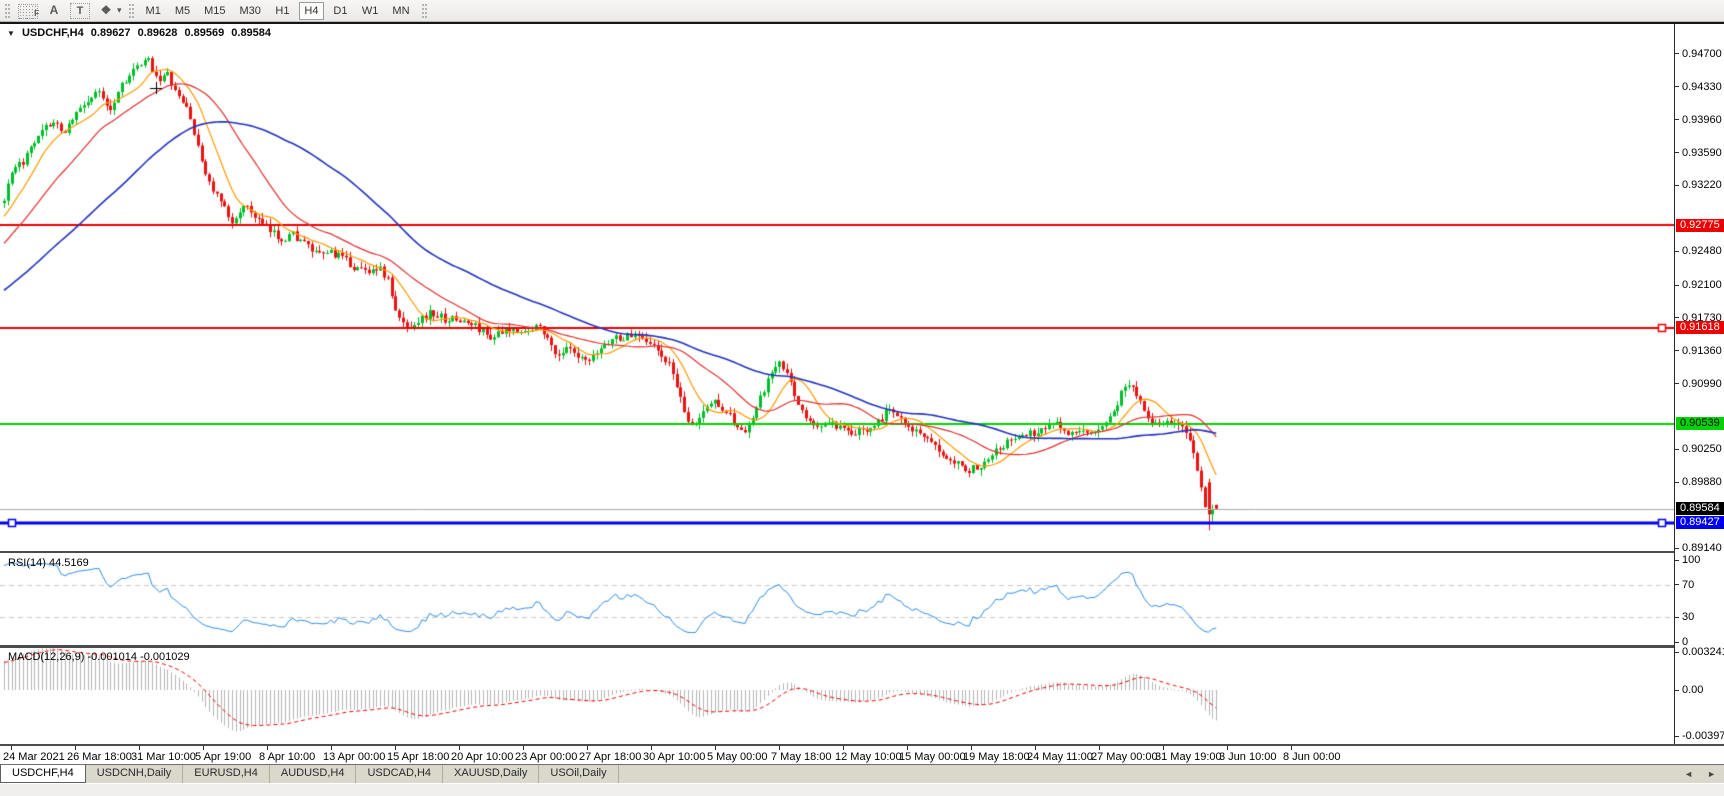 The height and width of the screenshot is (796, 1724). Describe the element at coordinates (223, 757) in the screenshot. I see `time-tick-label: 5 Apr 19:00` at that location.